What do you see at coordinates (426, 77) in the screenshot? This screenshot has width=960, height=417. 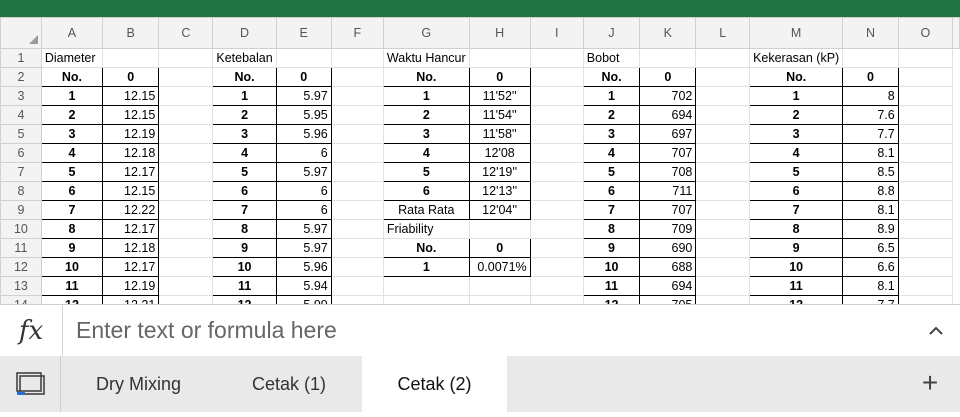 I see `waktu-header-no: No.` at bounding box center [426, 77].